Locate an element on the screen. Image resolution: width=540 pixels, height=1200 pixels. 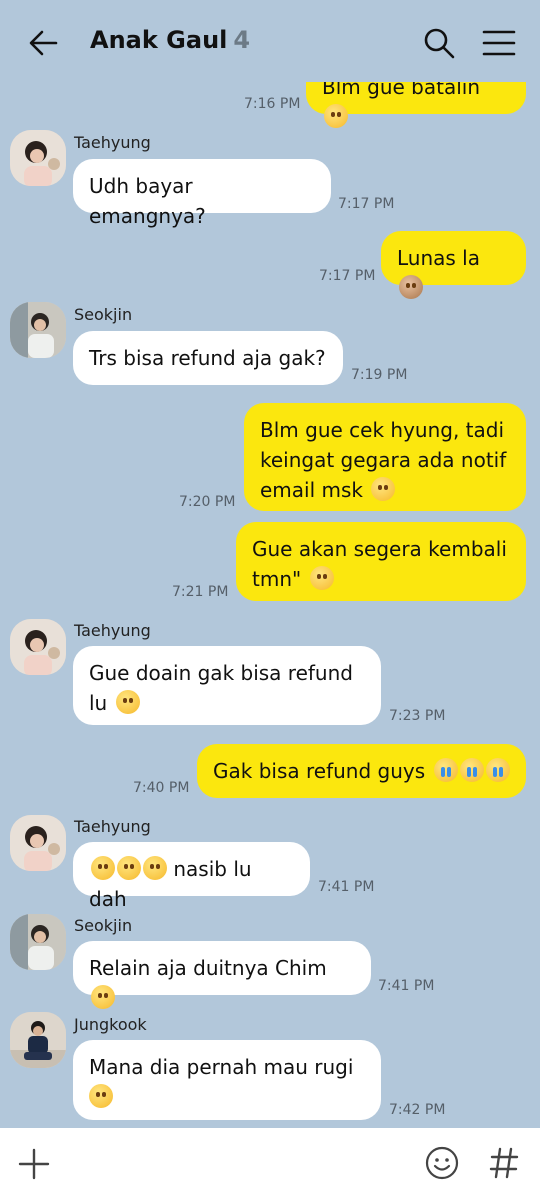
message-bubble-incoming: Trs bisa refund aja gak? is located at coordinates (208, 358).